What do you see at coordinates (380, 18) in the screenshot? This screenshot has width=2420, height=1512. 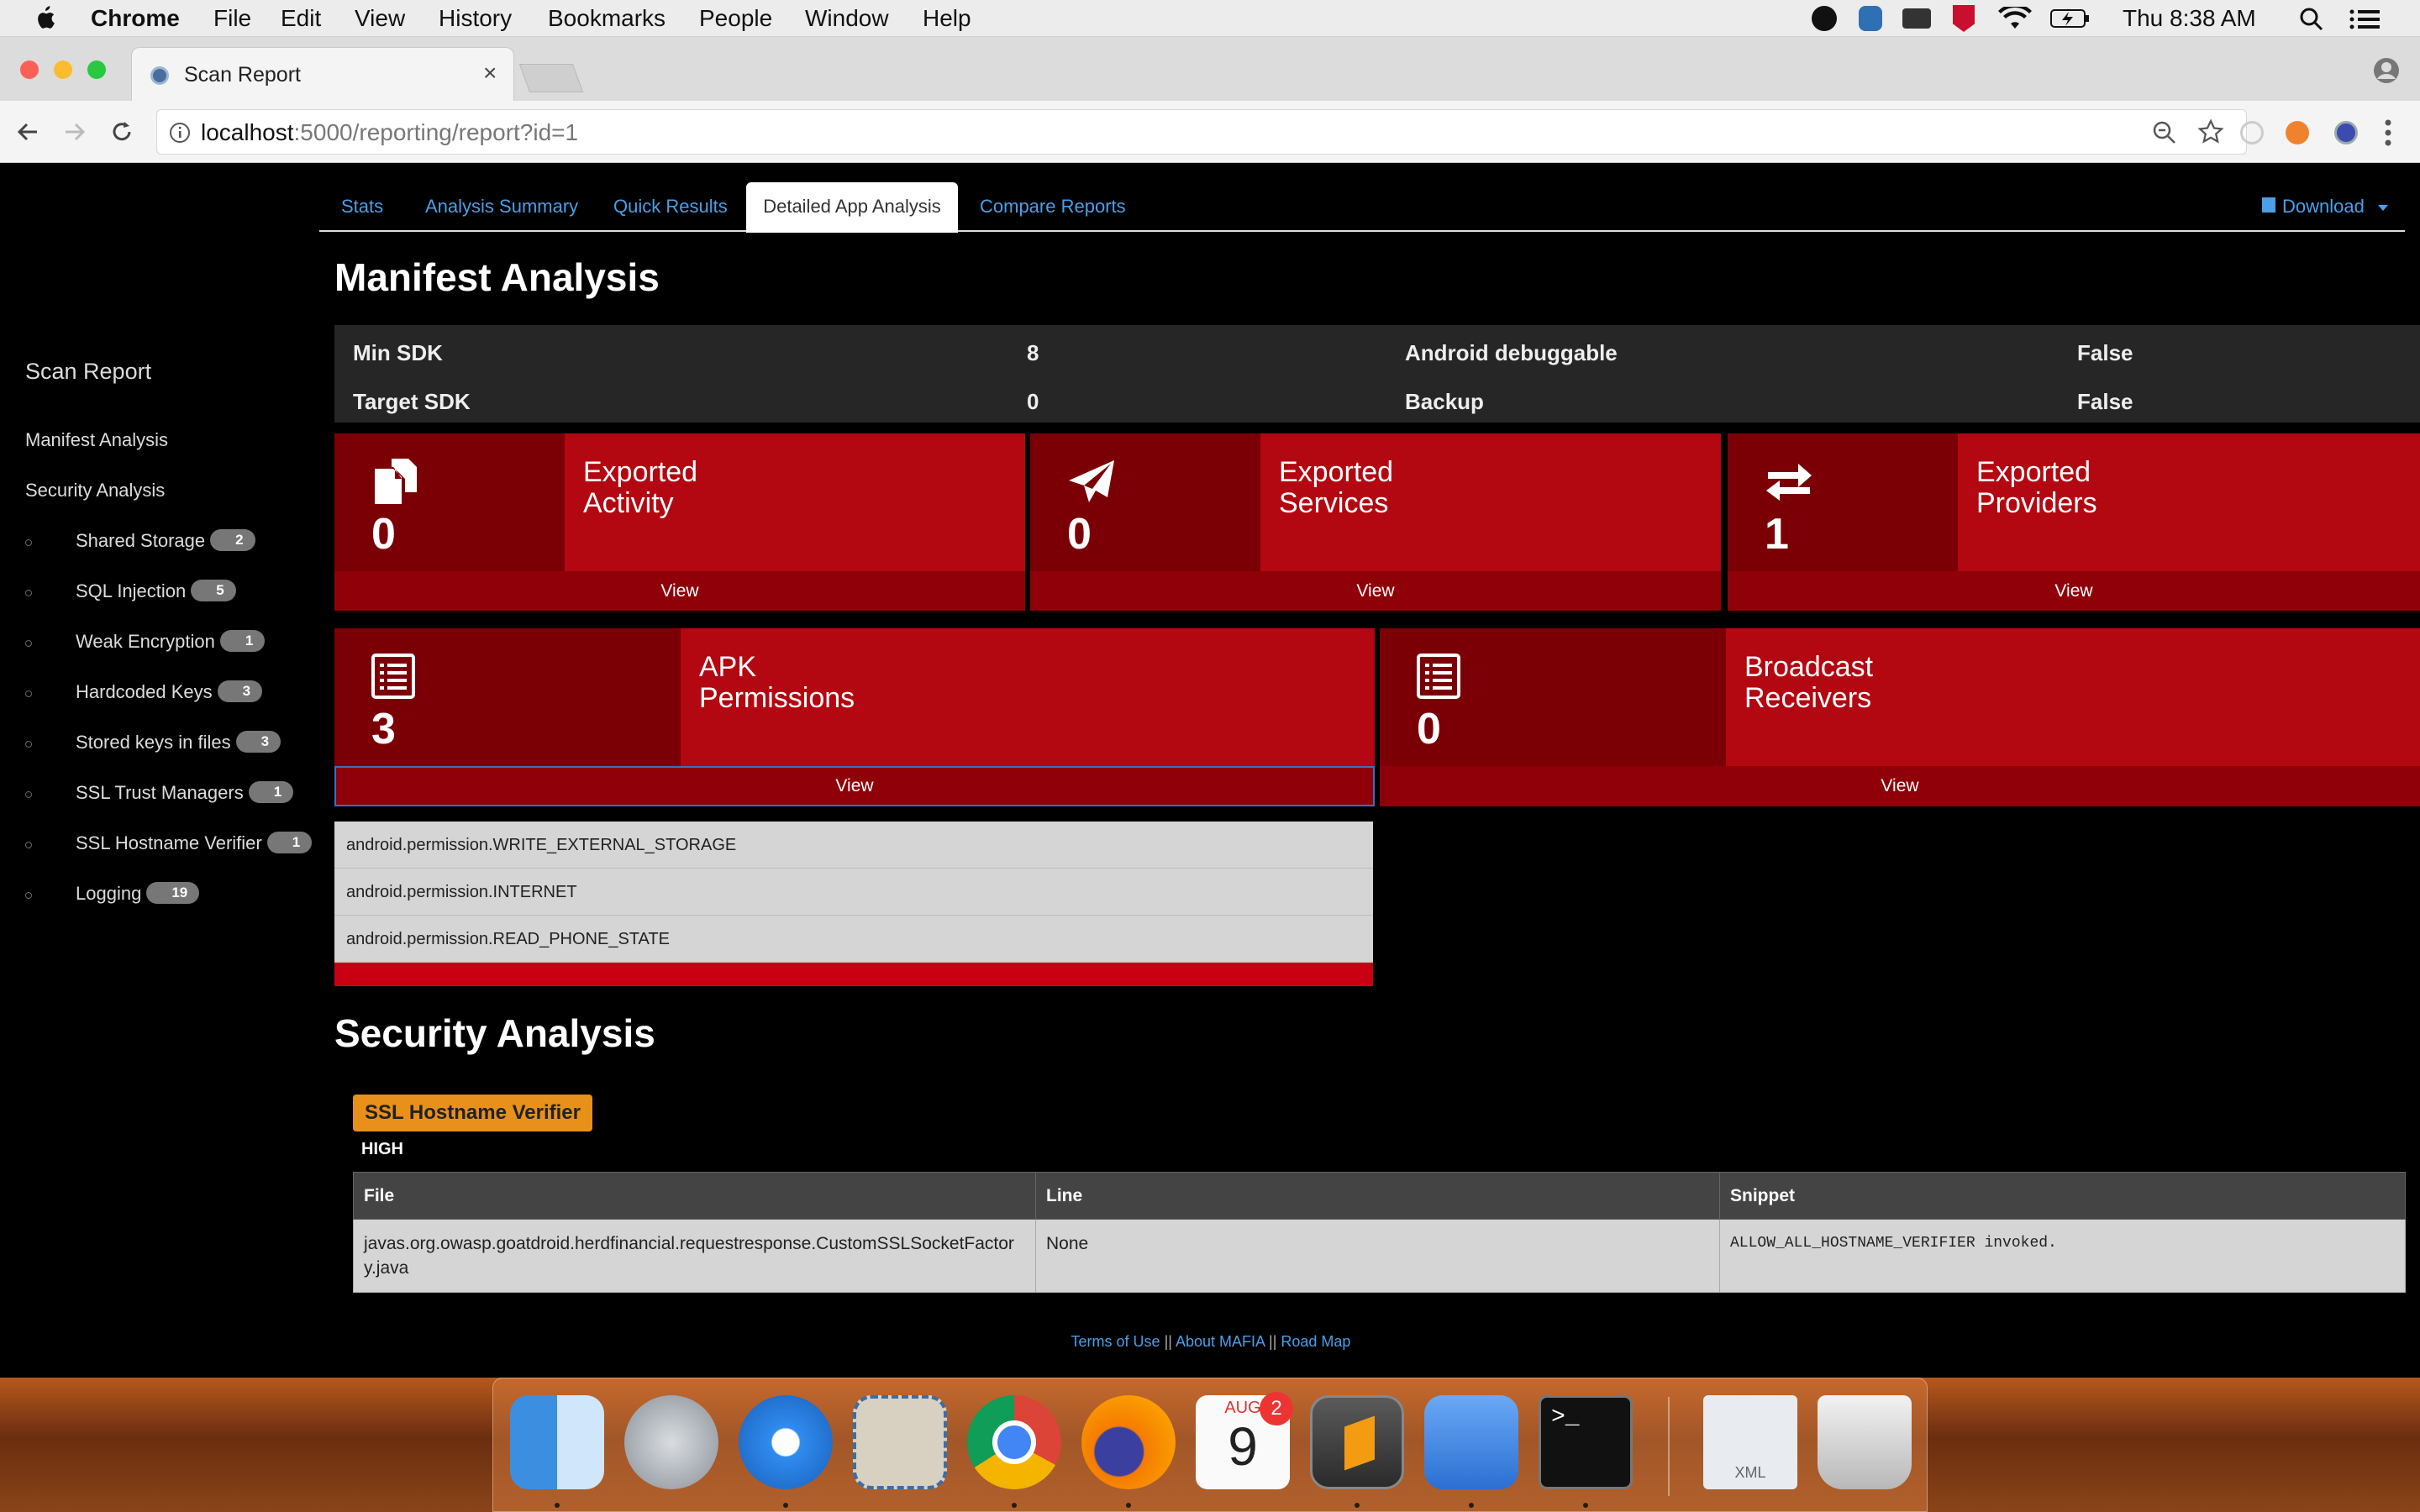 I see `menu-view: View` at bounding box center [380, 18].